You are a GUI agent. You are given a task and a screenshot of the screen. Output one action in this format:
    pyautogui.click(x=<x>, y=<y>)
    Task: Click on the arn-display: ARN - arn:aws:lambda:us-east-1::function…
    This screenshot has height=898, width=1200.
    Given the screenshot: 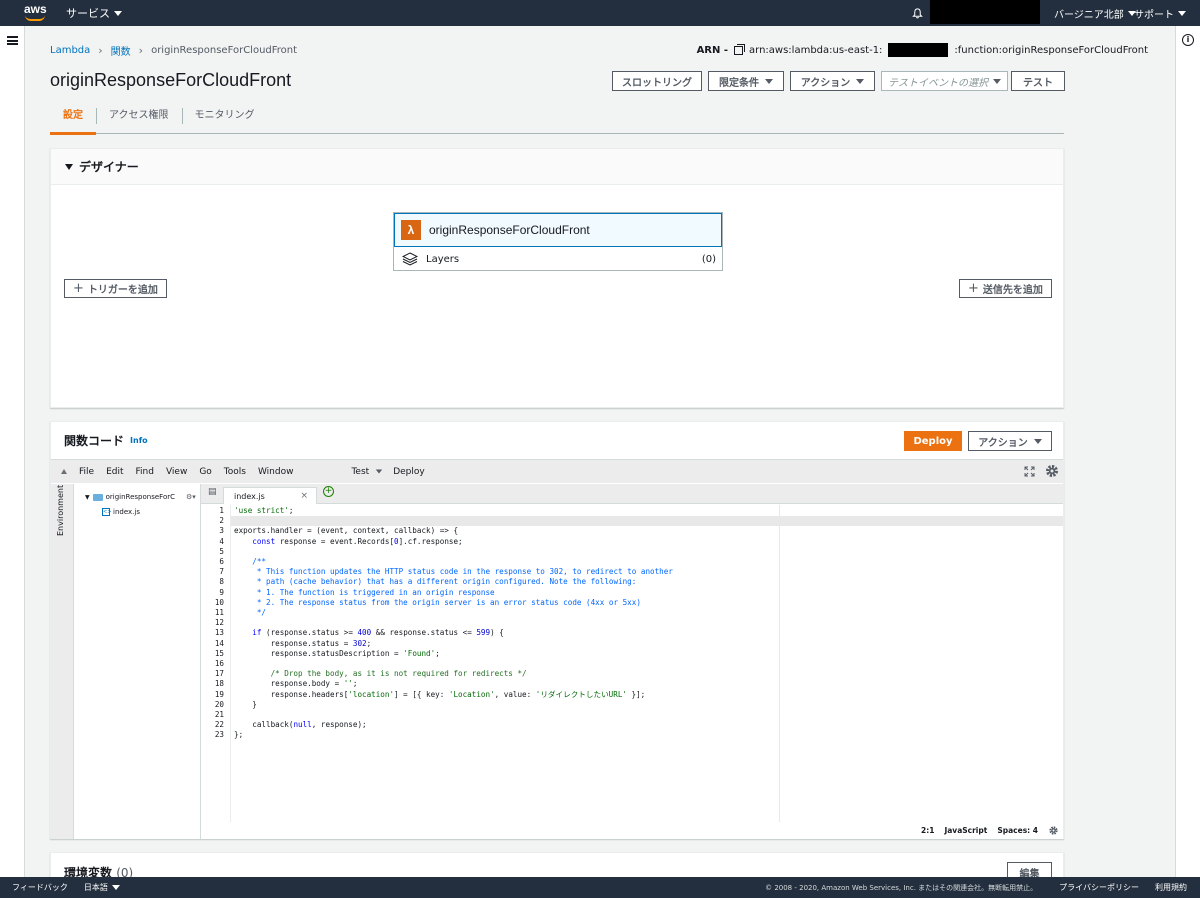 What is the action you would take?
    pyautogui.click(x=922, y=50)
    